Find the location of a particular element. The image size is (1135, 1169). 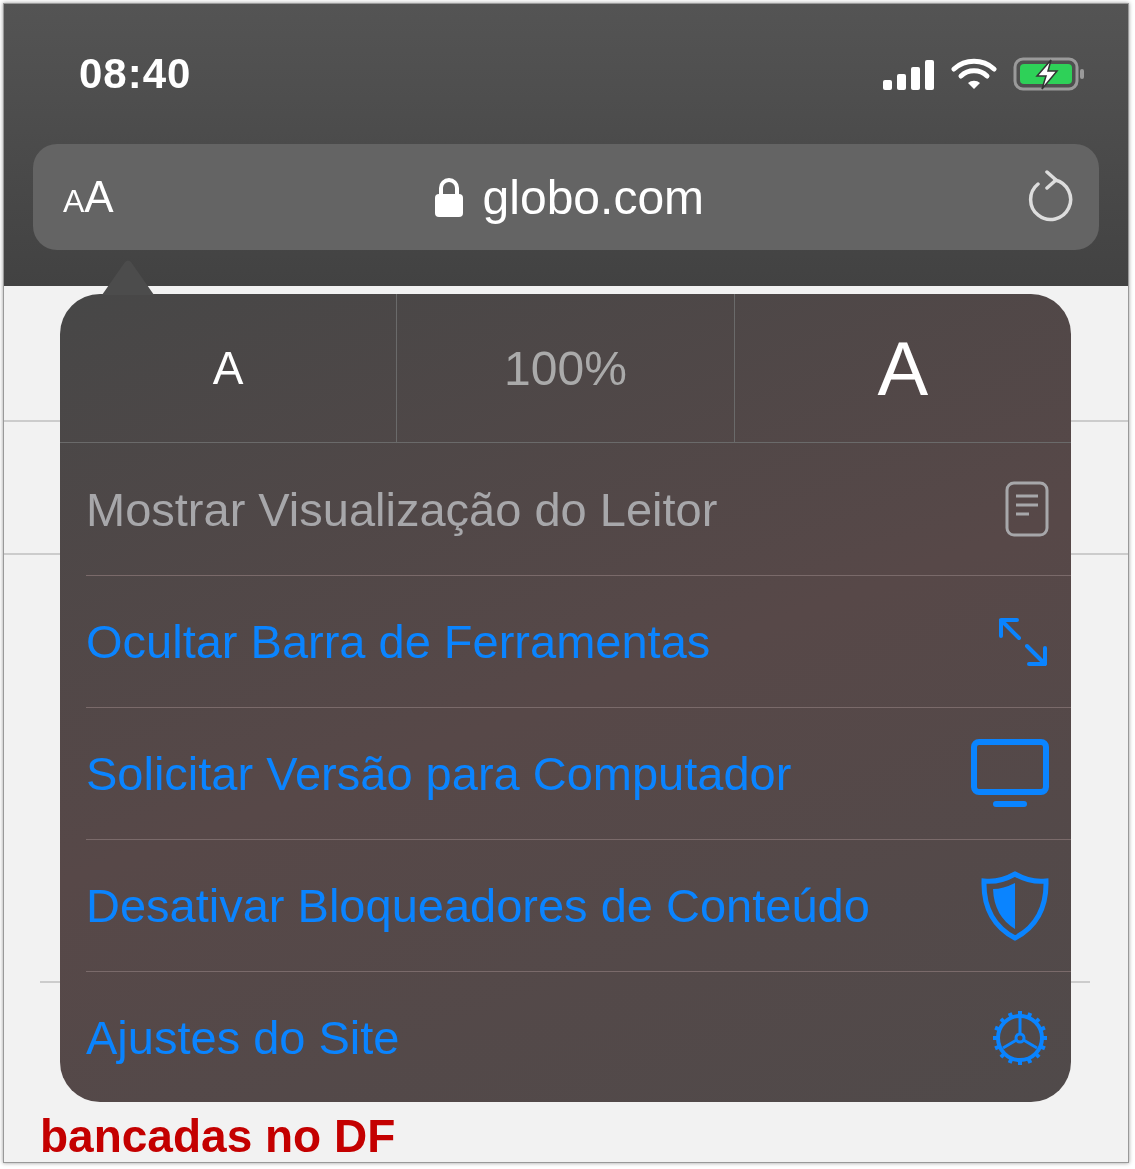

monitor-icon is located at coordinates (1010, 773).